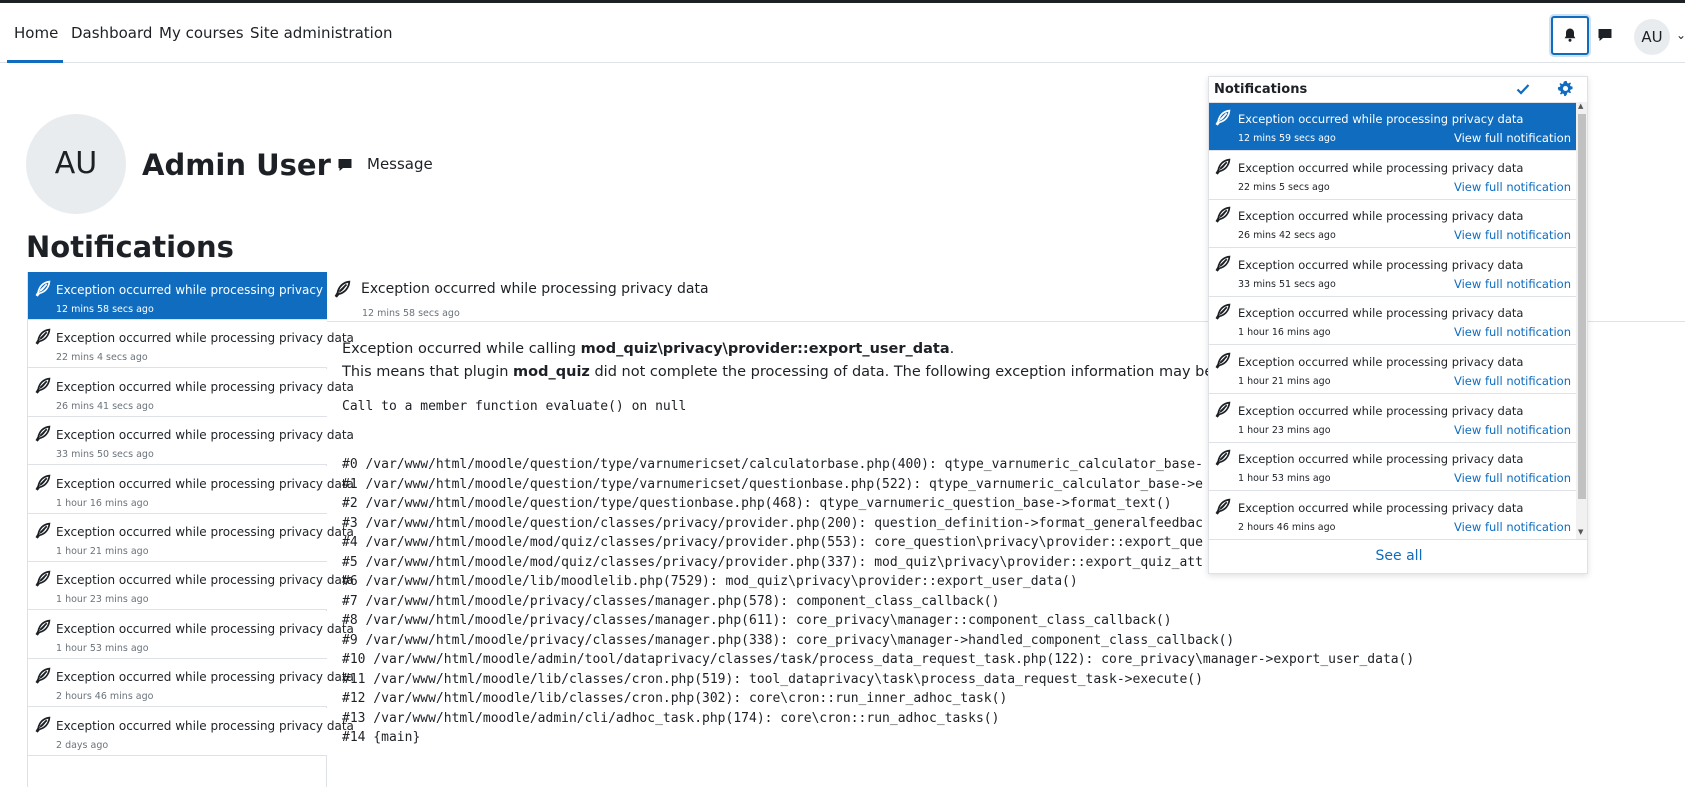 The width and height of the screenshot is (1685, 787). Describe the element at coordinates (105, 697) in the screenshot. I see `list-item-time: 2 hours 46 mins ago` at that location.